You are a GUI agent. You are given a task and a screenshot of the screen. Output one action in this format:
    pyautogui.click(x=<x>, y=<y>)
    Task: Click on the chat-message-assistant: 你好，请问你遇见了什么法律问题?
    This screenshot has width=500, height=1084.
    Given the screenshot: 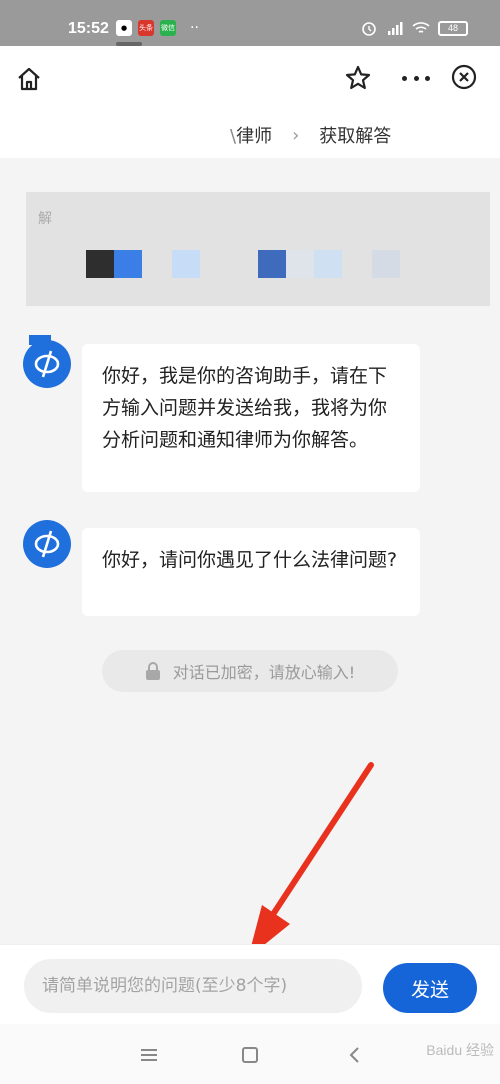 What is the action you would take?
    pyautogui.click(x=251, y=572)
    